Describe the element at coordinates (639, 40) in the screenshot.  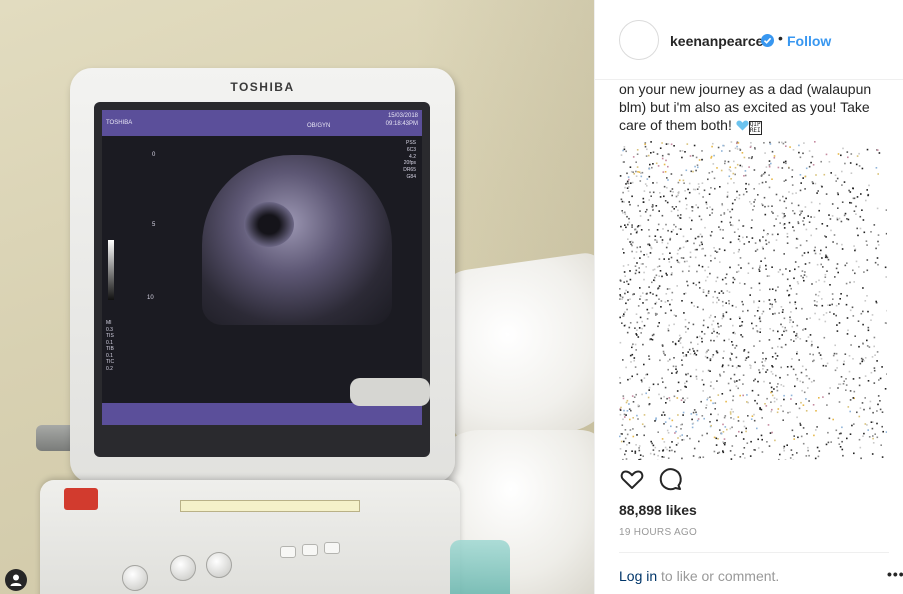
I see `avatar` at that location.